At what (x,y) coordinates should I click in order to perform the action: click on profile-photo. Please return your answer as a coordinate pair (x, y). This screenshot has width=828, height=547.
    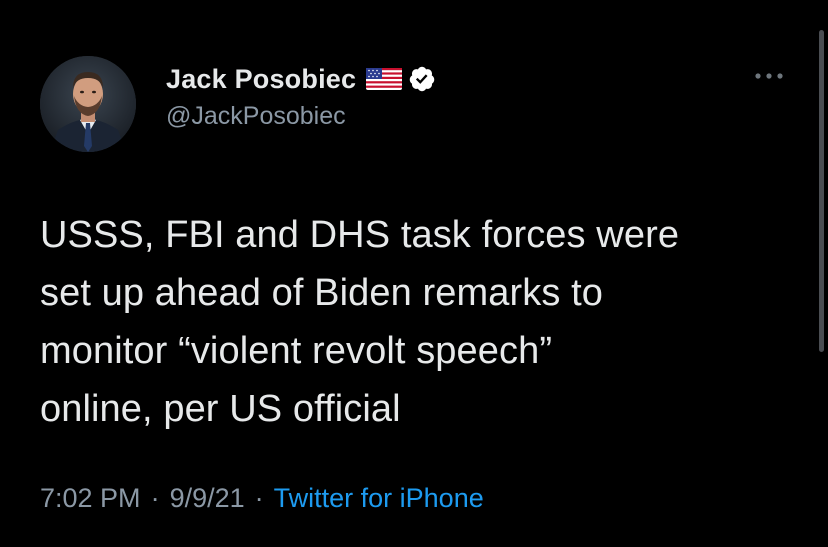
    Looking at the image, I should click on (88, 104).